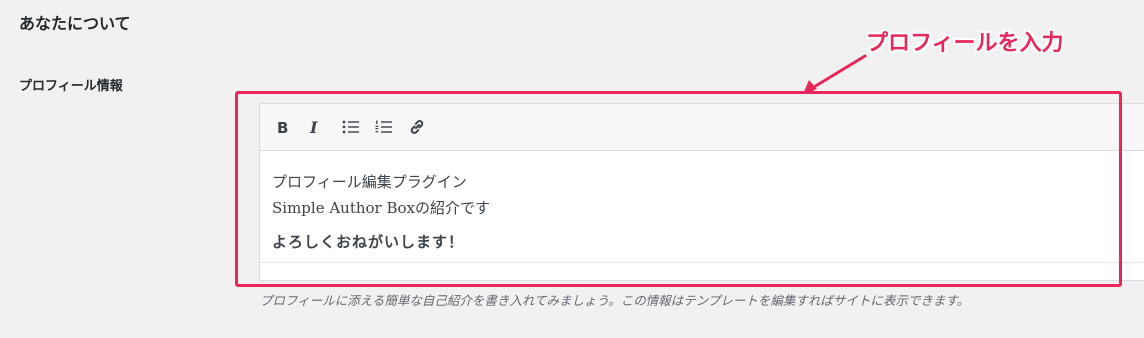 The height and width of the screenshot is (338, 1144). What do you see at coordinates (368, 242) in the screenshot?
I see `content-line: よろしくおねがいします！` at bounding box center [368, 242].